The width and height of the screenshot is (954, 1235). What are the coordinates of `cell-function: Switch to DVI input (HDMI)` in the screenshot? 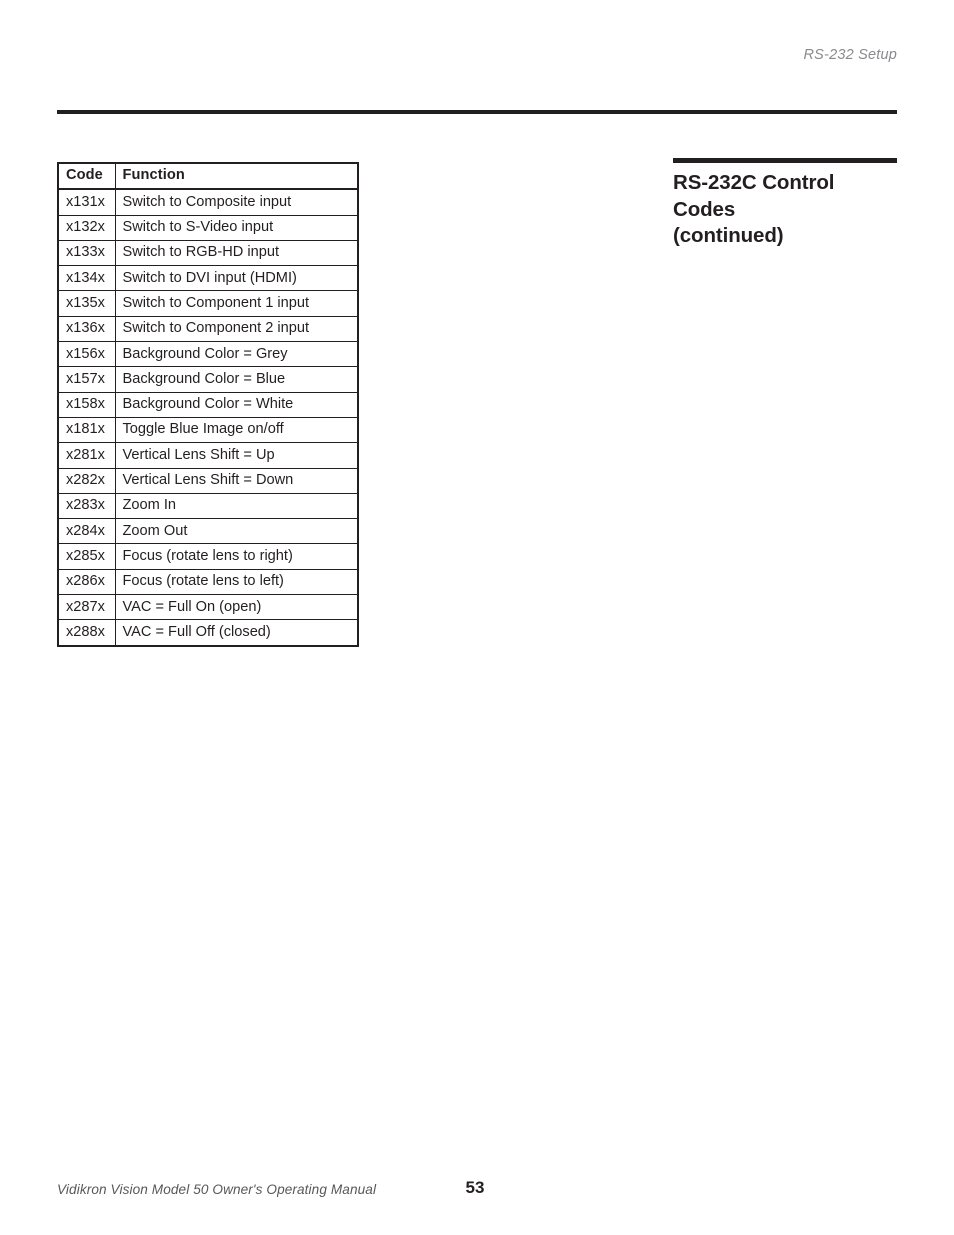 It's located at (236, 278).